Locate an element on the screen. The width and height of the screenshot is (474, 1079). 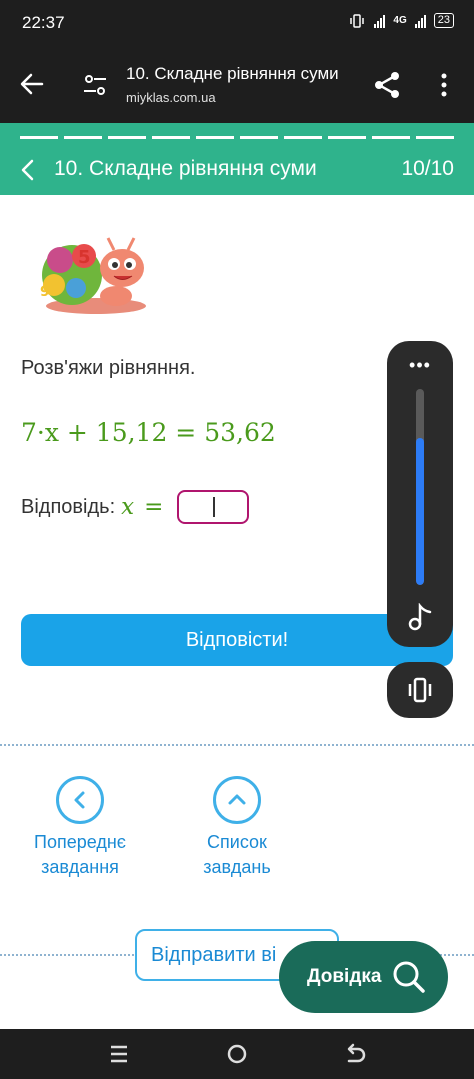
task-list-link: Список завдань is located at coordinates (237, 828).